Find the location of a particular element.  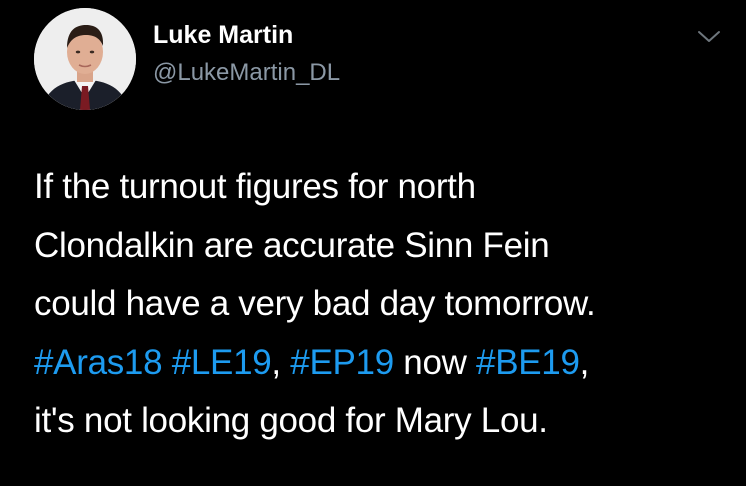

hashtag-le19: #LE19 is located at coordinates (222, 362).